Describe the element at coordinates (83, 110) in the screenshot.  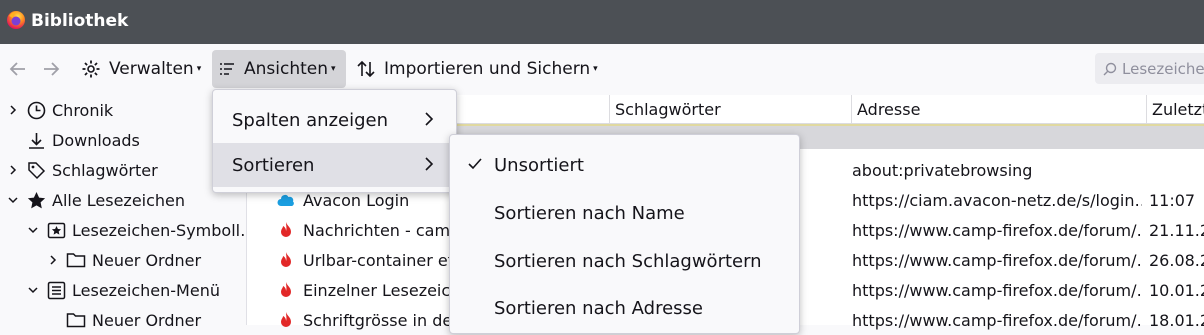
I see `sidebar-item-label: Chronik` at that location.